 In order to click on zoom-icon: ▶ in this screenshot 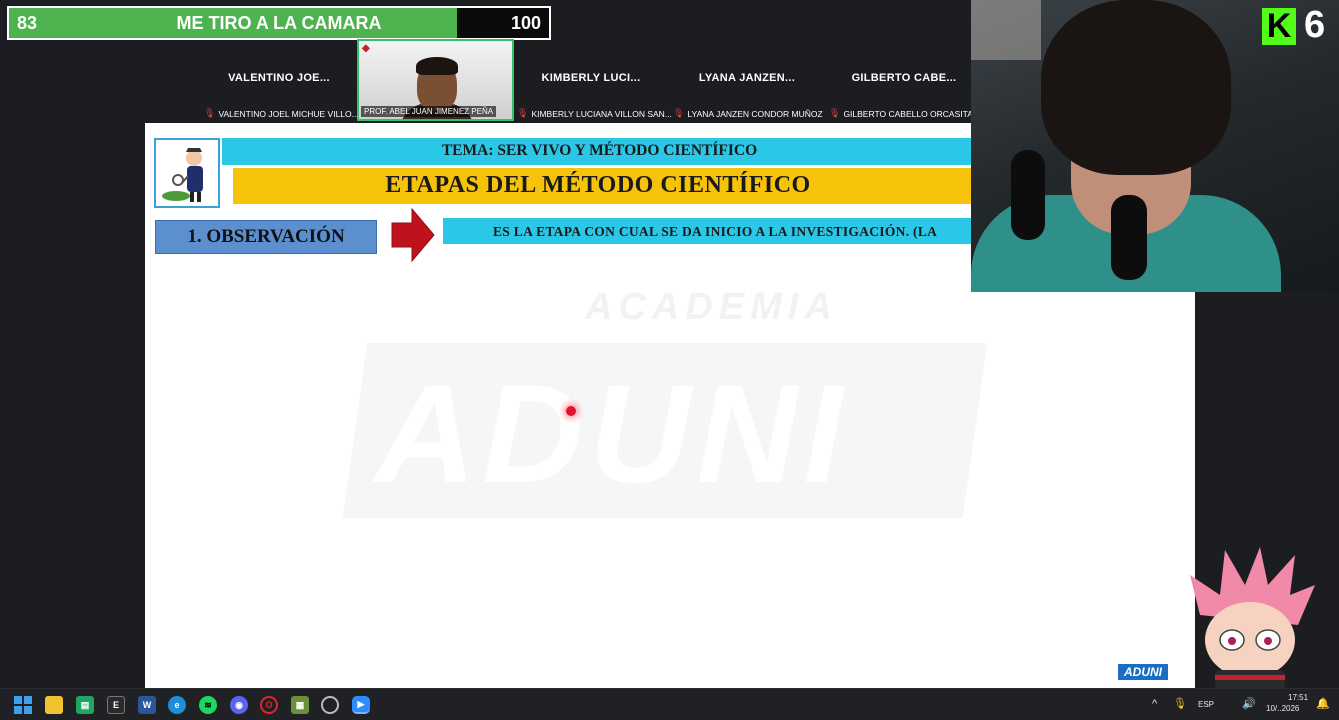, I will do `click(361, 705)`.